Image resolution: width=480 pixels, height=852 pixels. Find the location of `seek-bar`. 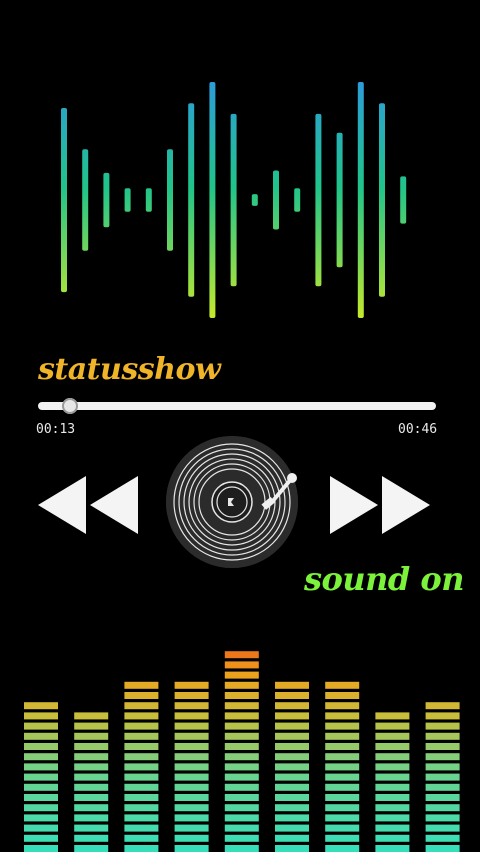

seek-bar is located at coordinates (237, 406).